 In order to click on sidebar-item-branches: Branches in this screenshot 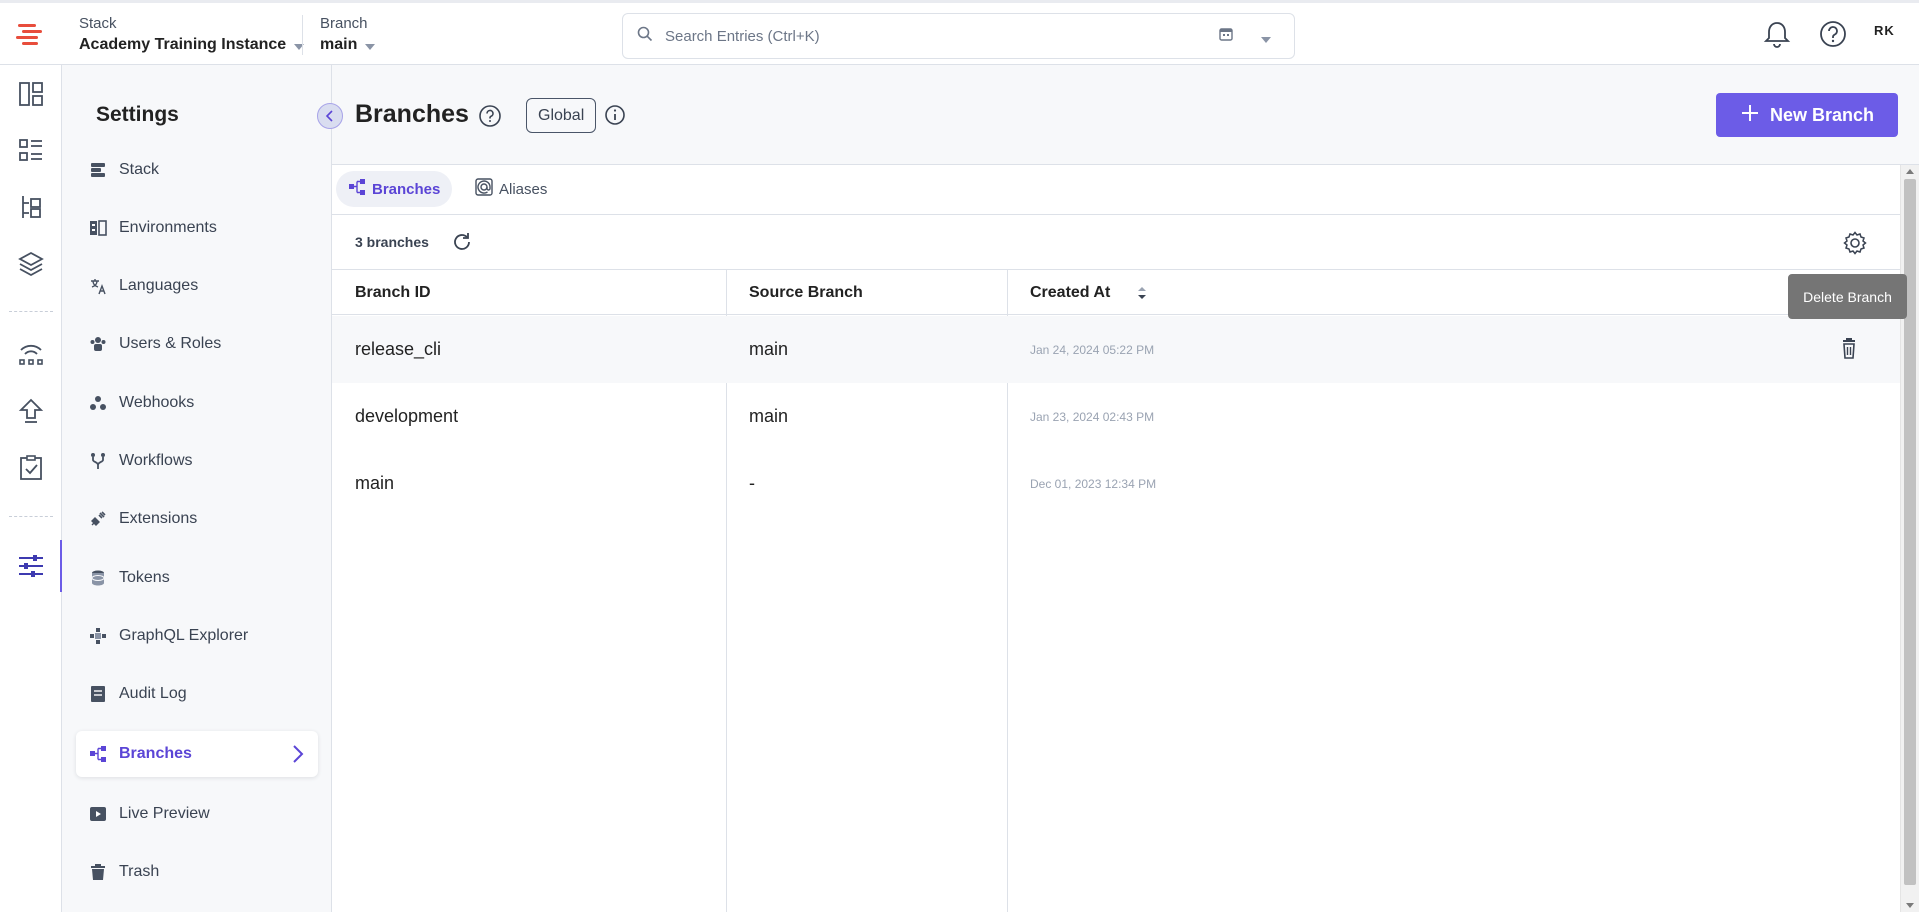, I will do `click(197, 754)`.